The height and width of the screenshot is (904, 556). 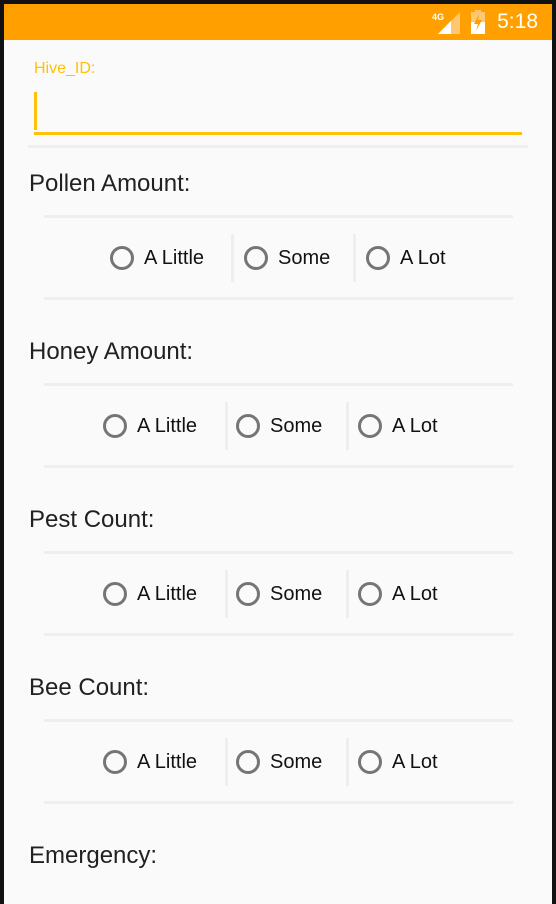 I want to click on hive-id-label: Hive_ID:, so click(x=65, y=68).